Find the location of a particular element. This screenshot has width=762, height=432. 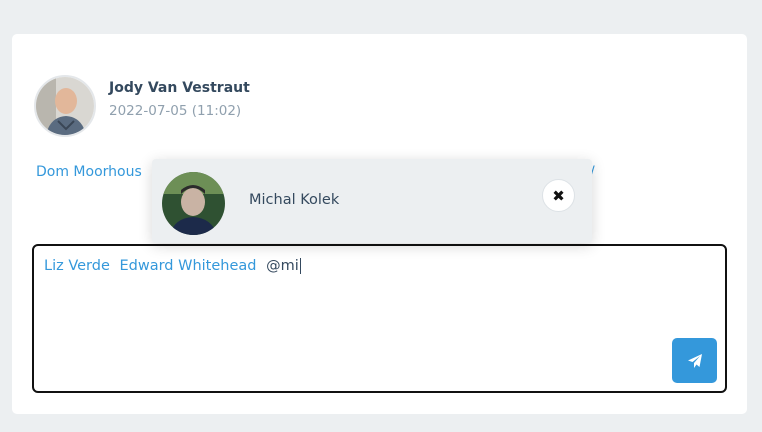

comment-mention-link: Dom Moorhous is located at coordinates (89, 172).